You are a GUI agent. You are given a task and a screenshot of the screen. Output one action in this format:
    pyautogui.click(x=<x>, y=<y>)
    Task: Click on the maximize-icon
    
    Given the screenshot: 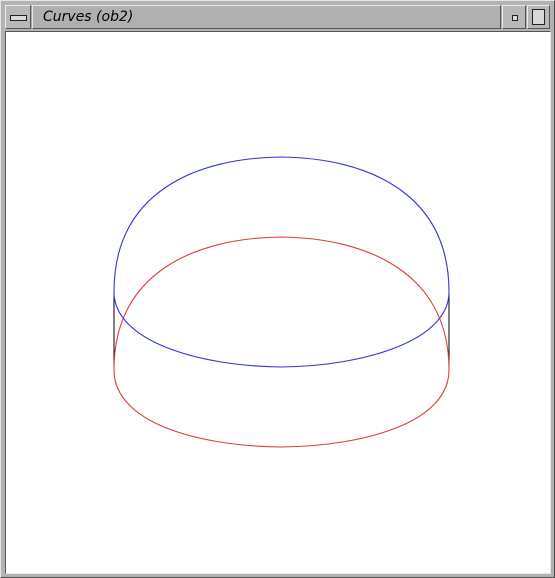 What is the action you would take?
    pyautogui.click(x=538, y=17)
    